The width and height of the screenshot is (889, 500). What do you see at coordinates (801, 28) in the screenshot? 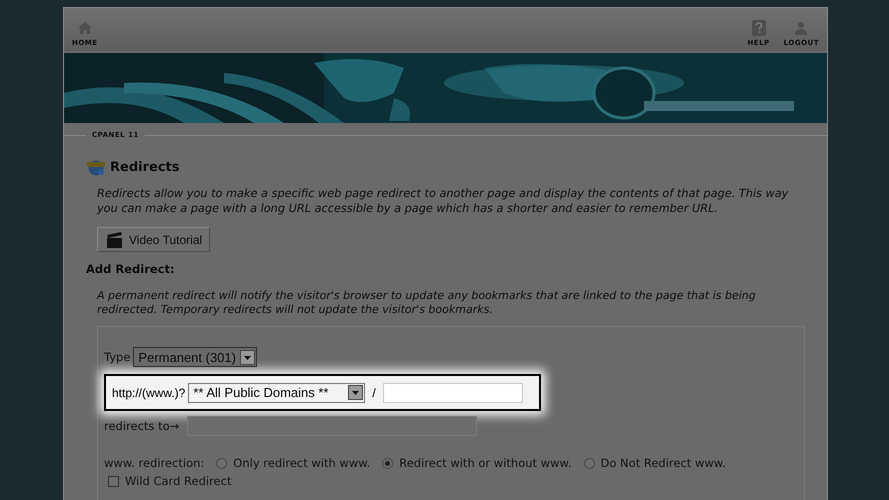
I see `person-icon` at bounding box center [801, 28].